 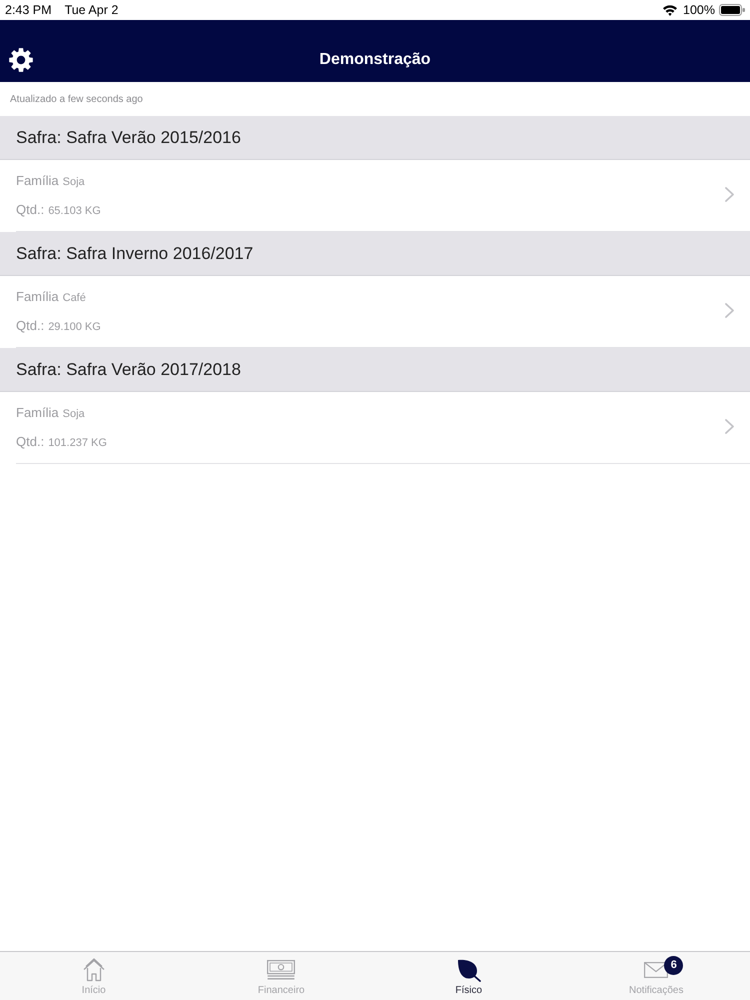 I want to click on tab-button: 6 Notificações, so click(x=656, y=976).